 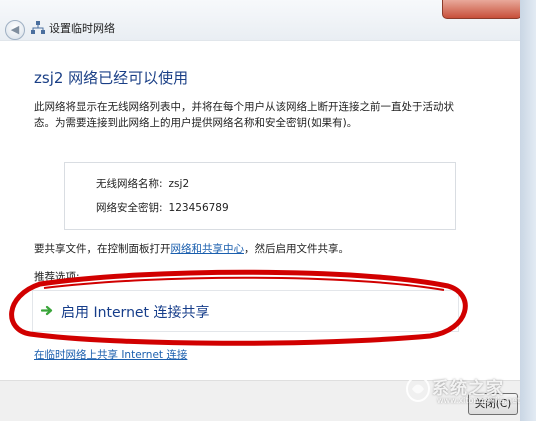 I want to click on share-internet-link: 在临时网络上共享 Internet 连接, so click(x=110, y=354).